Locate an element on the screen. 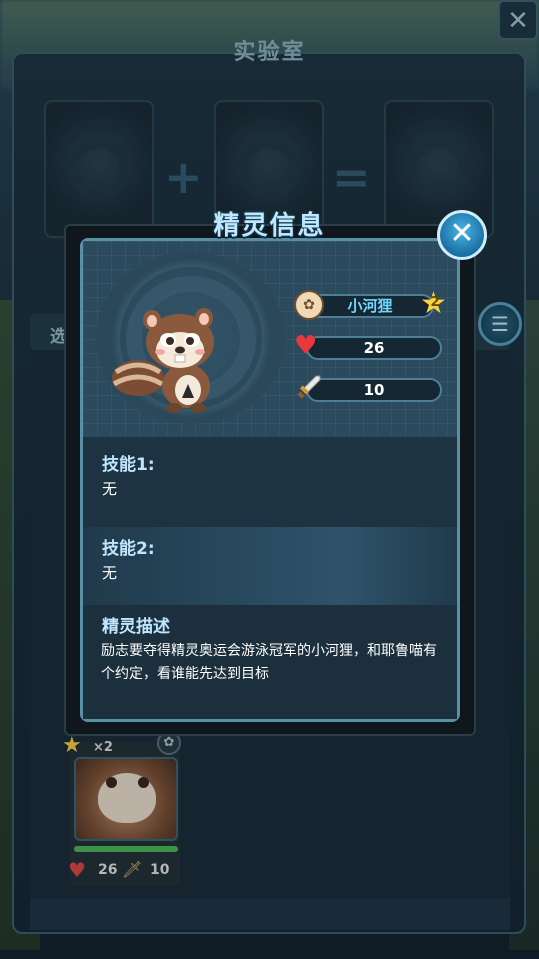  close-icon: ✕ is located at coordinates (462, 233).